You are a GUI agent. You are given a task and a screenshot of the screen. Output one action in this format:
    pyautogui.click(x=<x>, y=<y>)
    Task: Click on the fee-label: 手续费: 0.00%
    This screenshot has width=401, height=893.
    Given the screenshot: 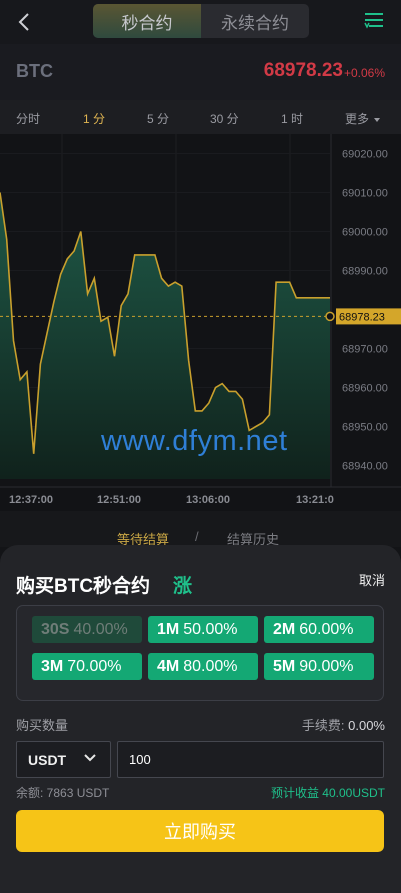 What is the action you would take?
    pyautogui.click(x=343, y=724)
    